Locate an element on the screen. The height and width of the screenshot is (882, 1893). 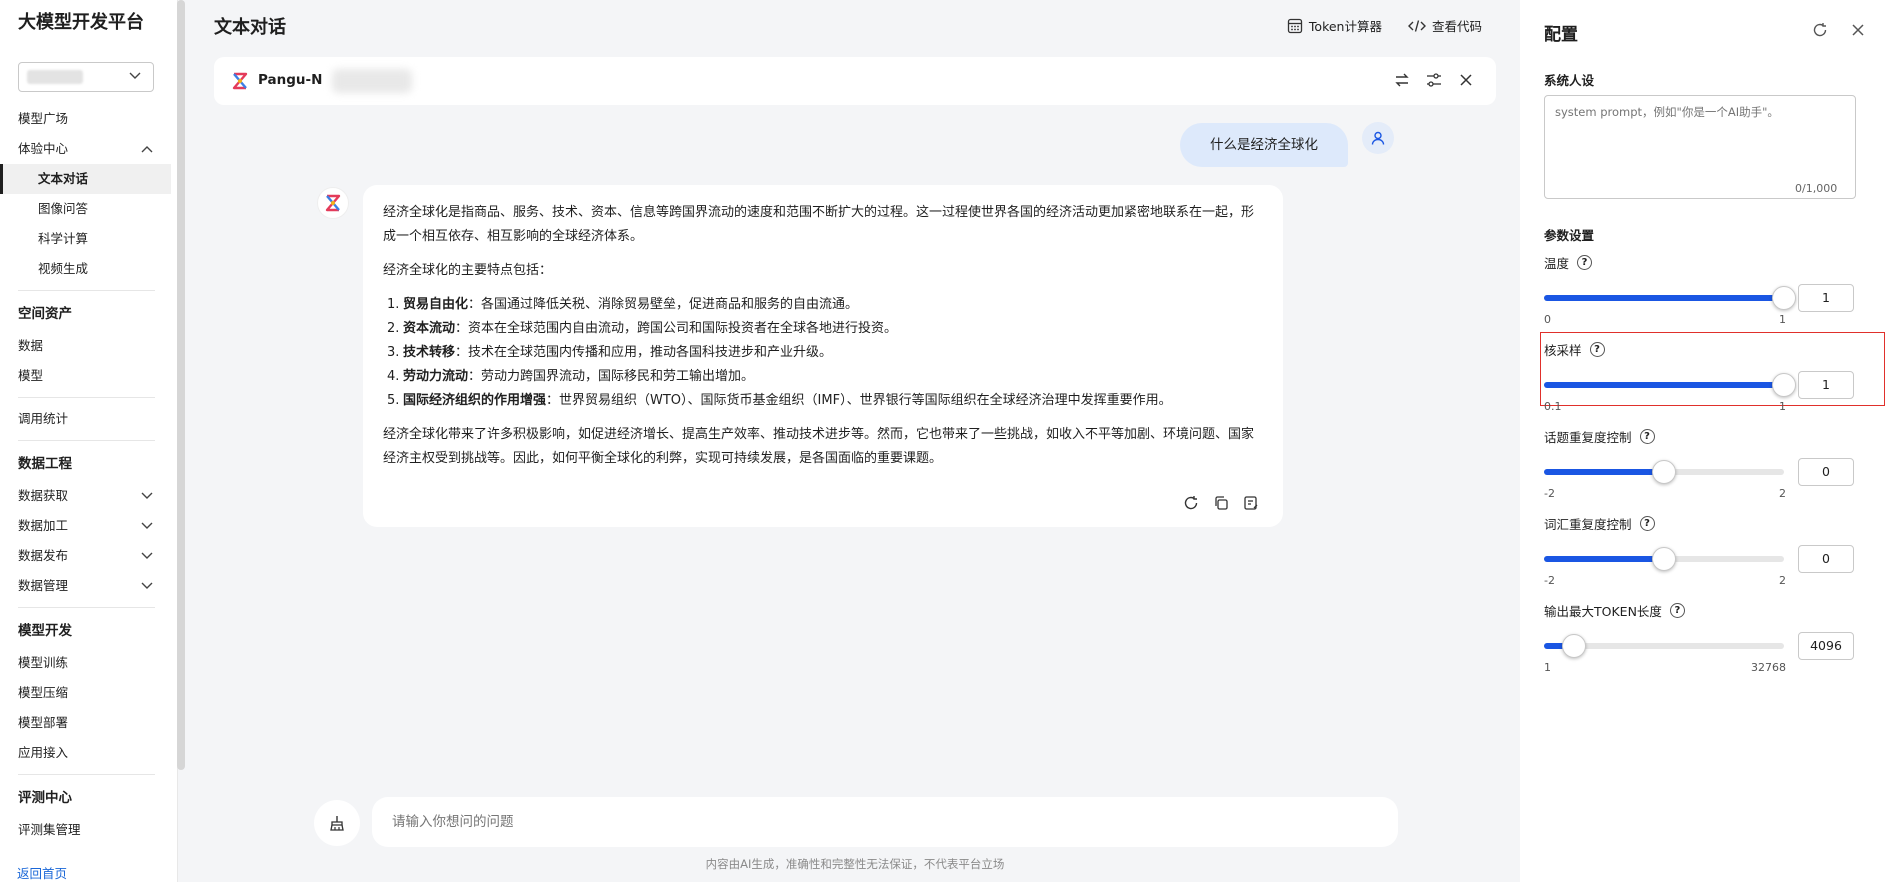
back-home-link: 返回首页 is located at coordinates (42, 872).